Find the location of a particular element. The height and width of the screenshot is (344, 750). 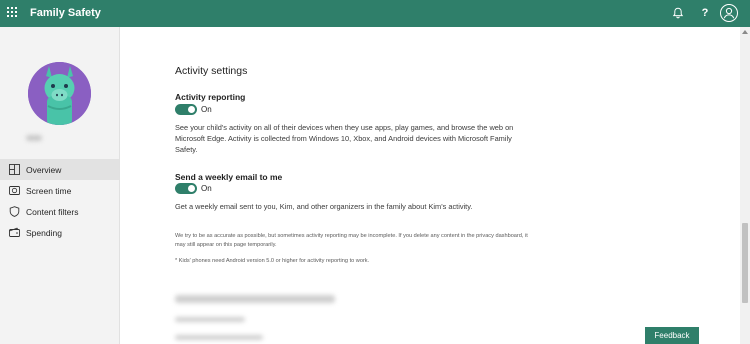

weekly-email-toggle is located at coordinates (186, 188).